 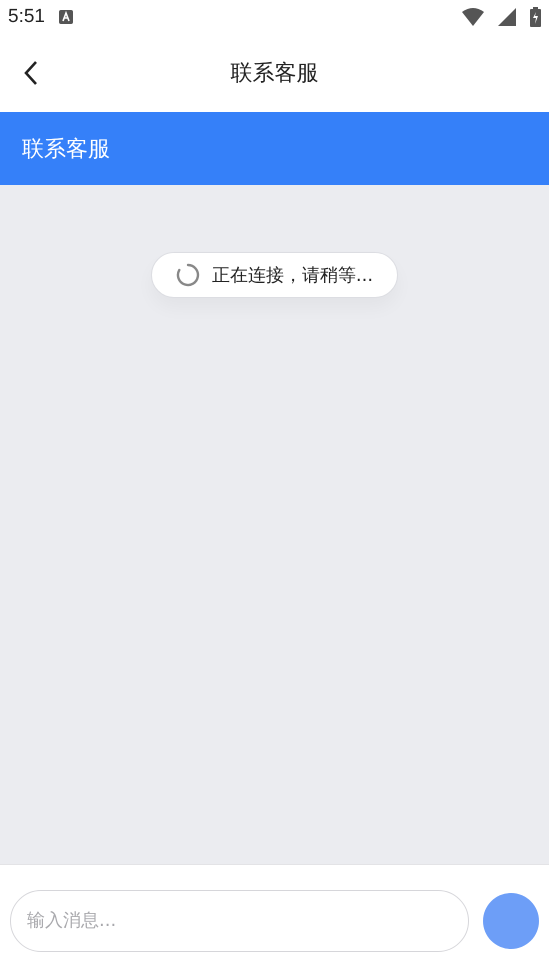 I want to click on header-title: 联系客服, so click(x=66, y=150).